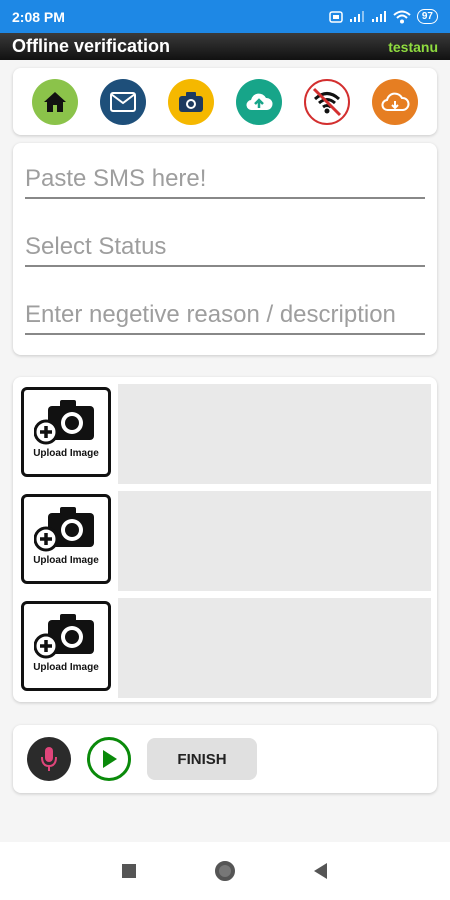  I want to click on status-time: 2:08 PM, so click(38, 16).